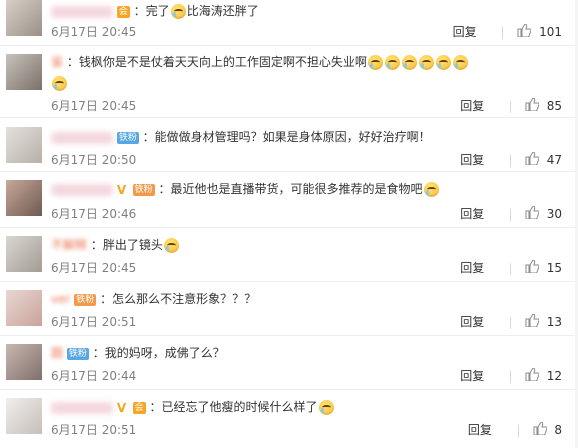  I want to click on comment-meta: 6月17日 20:51 回复 13, so click(310, 322).